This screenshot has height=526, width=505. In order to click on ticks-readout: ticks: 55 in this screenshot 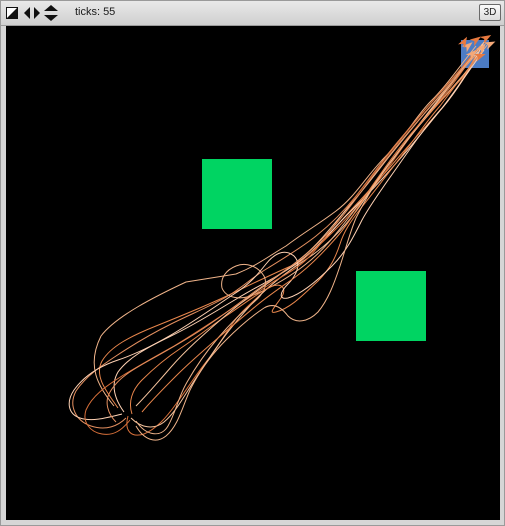, I will do `click(95, 12)`.